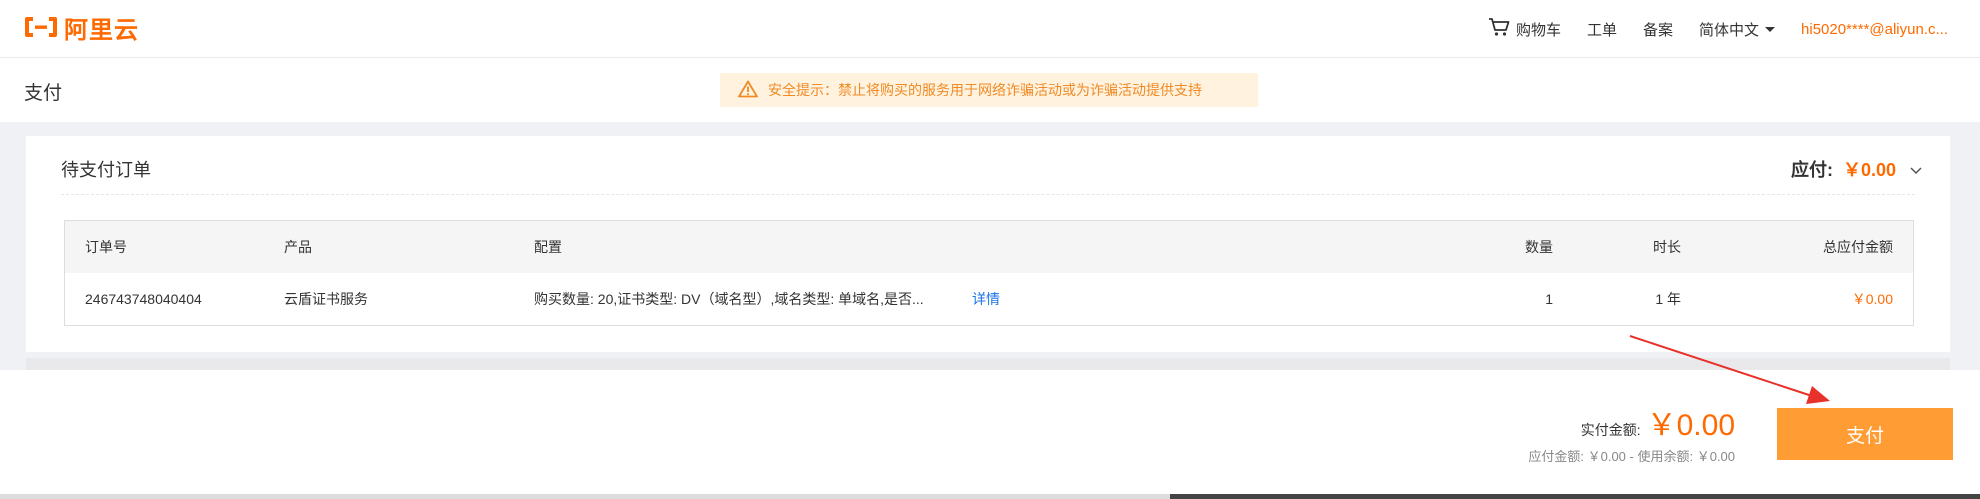  I want to click on column-header-duration: 时长, so click(1667, 247).